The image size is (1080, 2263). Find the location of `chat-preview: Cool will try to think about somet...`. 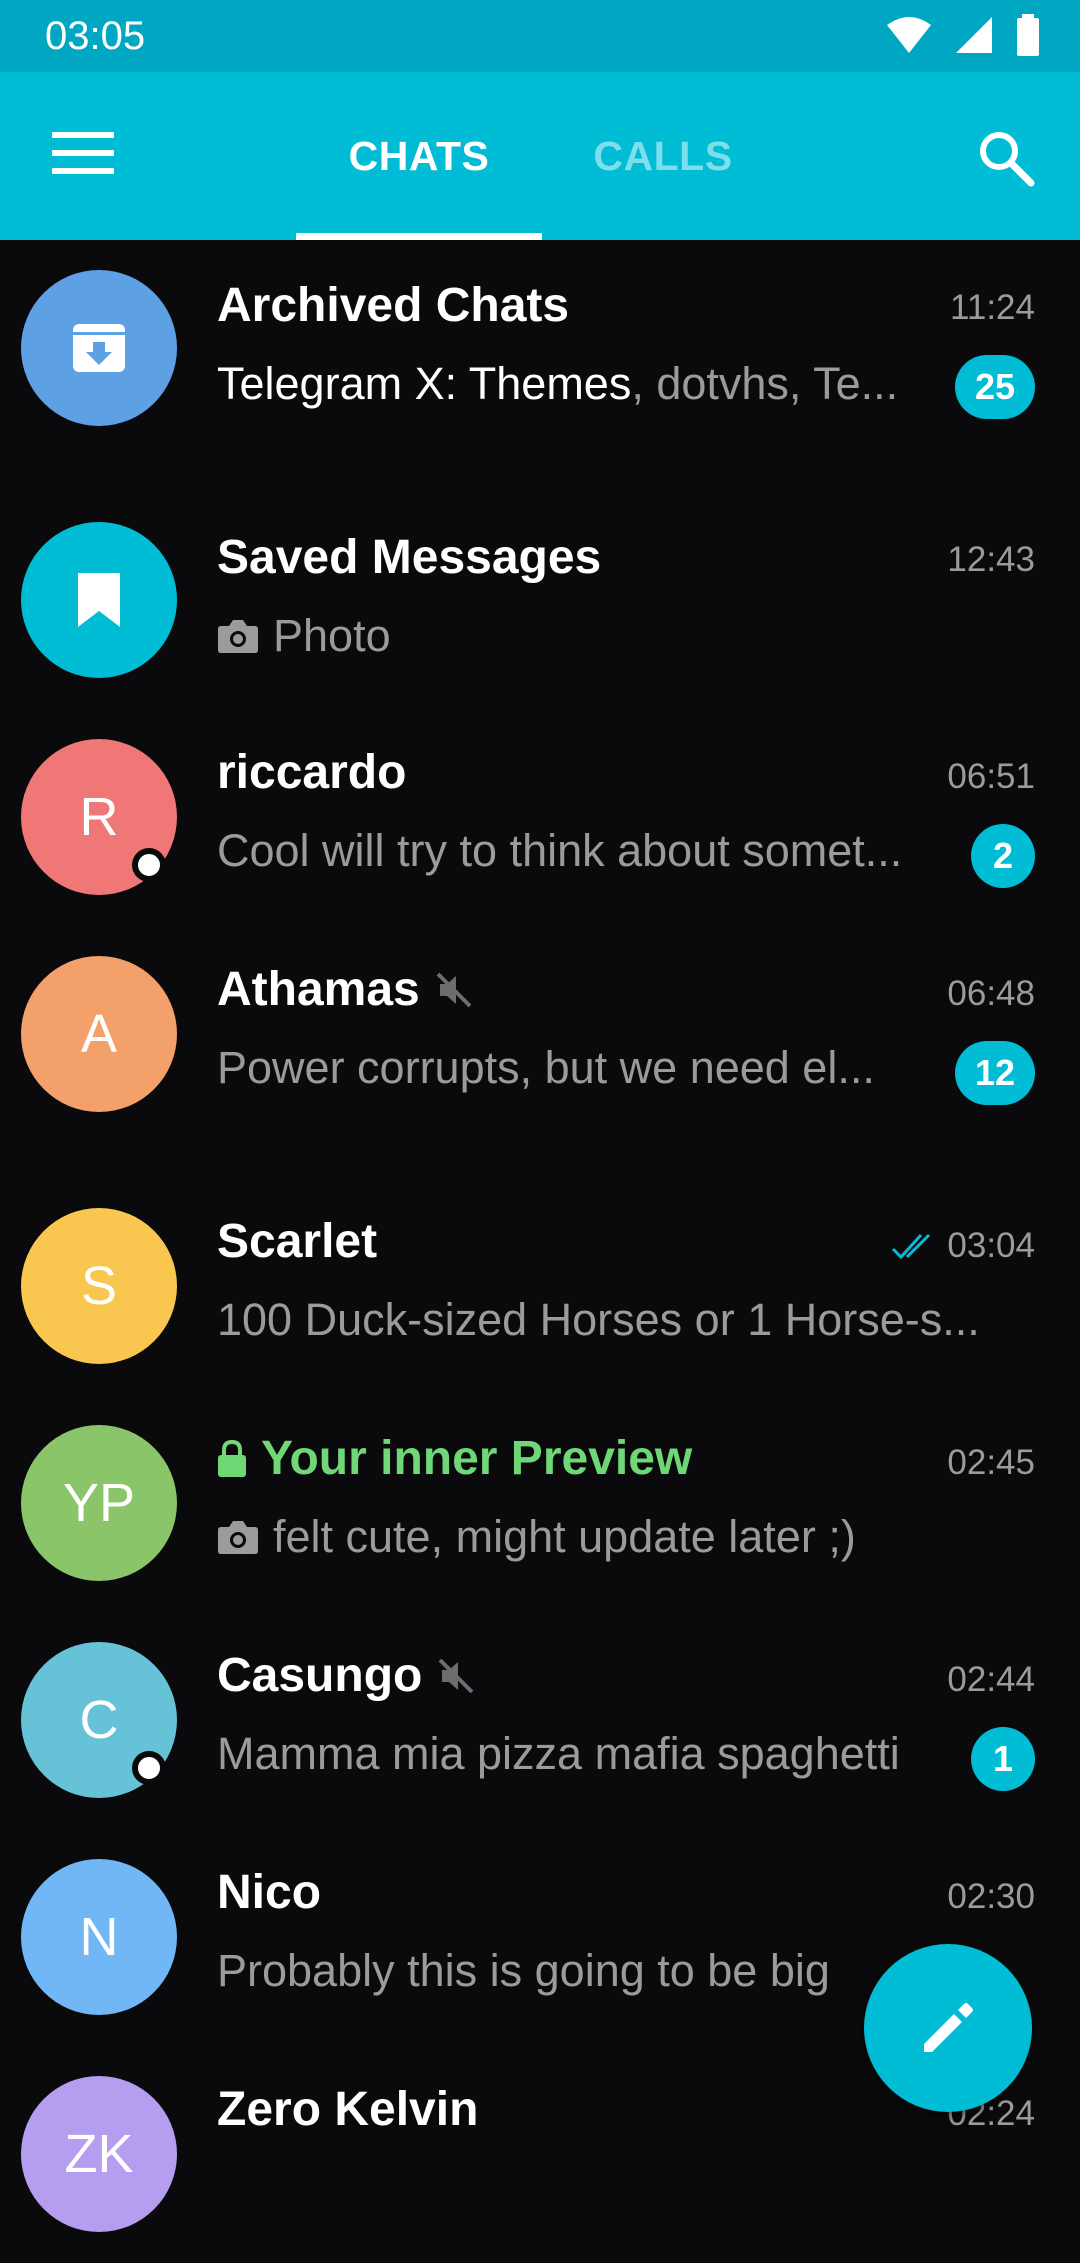

chat-preview: Cool will try to think about somet... is located at coordinates (587, 851).